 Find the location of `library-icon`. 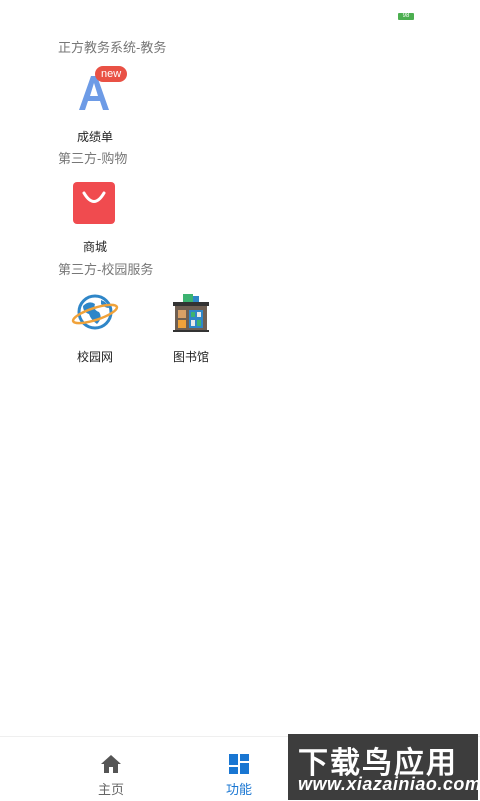

library-icon is located at coordinates (191, 314).